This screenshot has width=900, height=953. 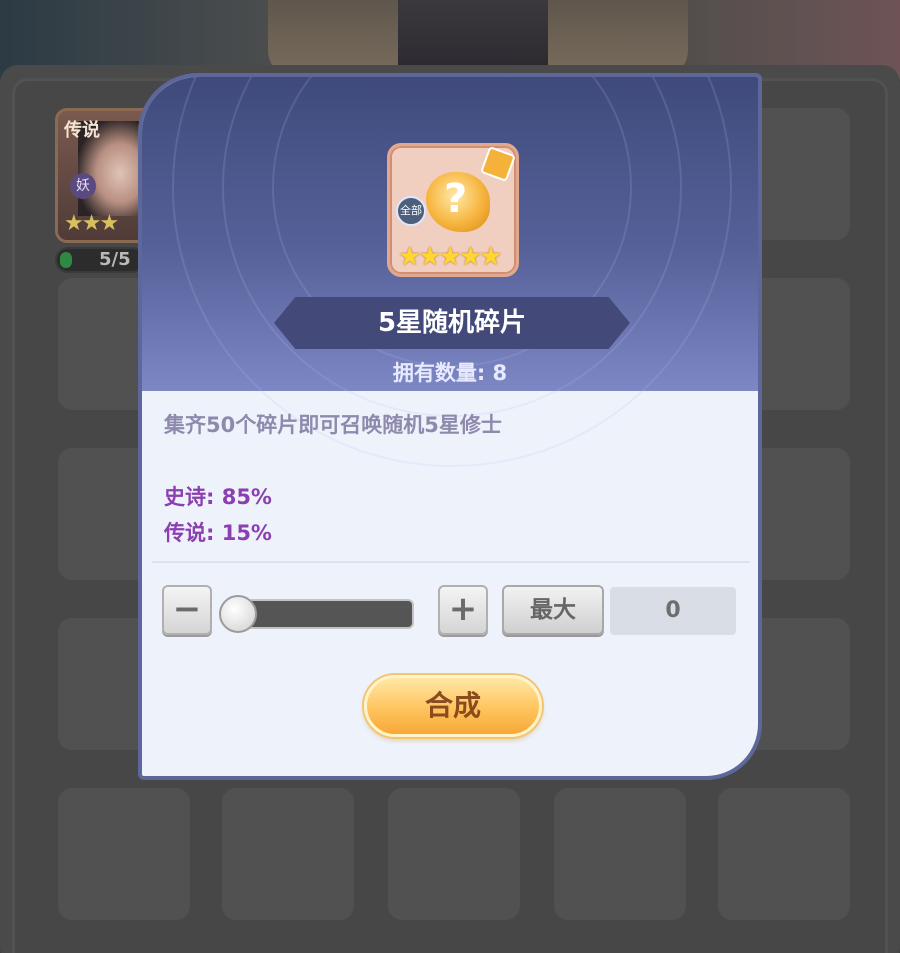 I want to click on minus-icon: −, so click(x=187, y=609).